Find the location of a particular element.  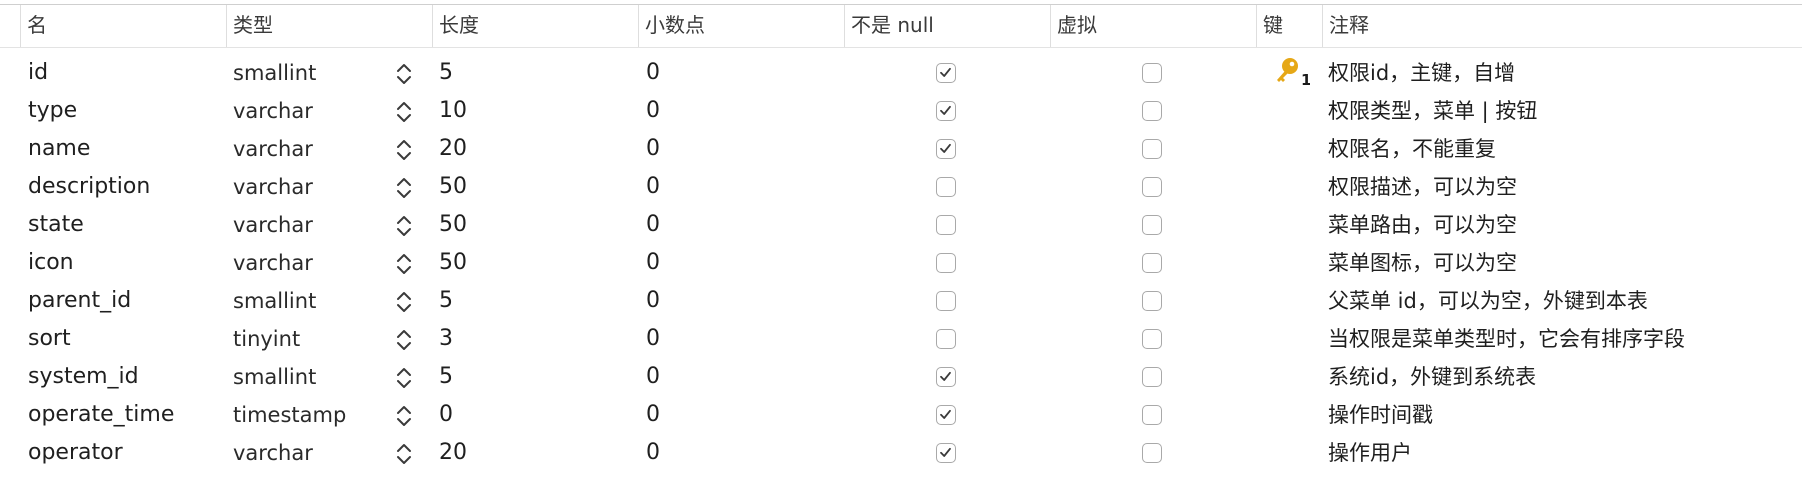

field-name: operate_time is located at coordinates (101, 415).